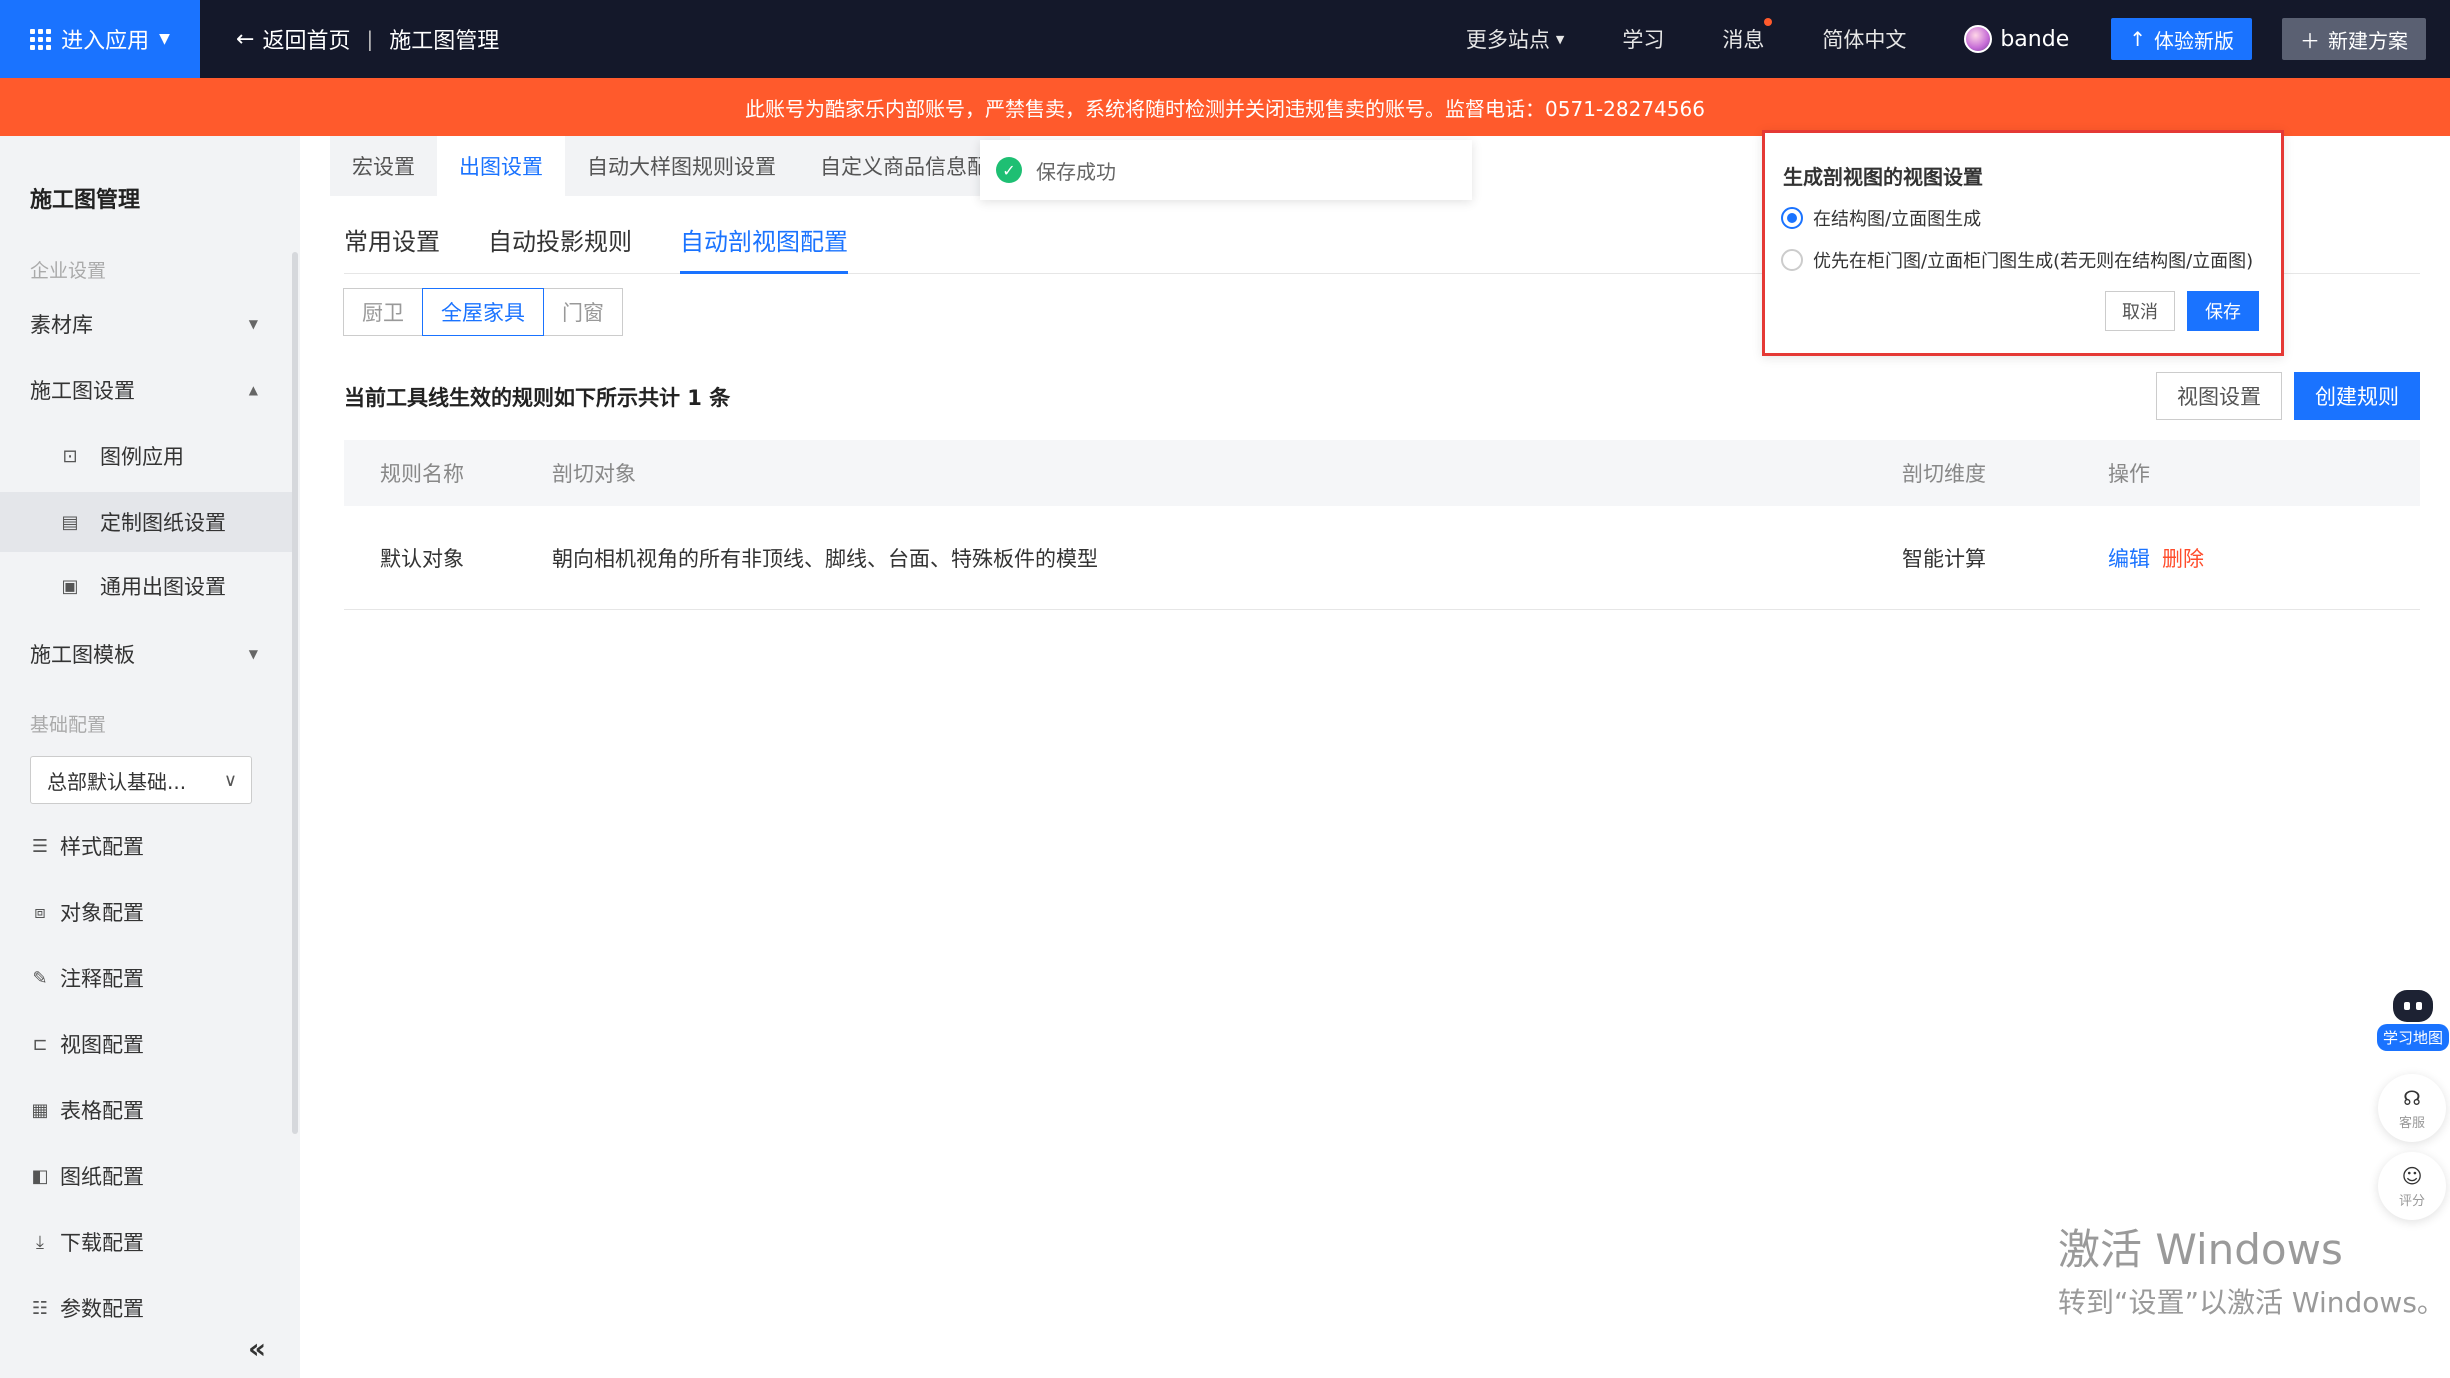 The height and width of the screenshot is (1378, 2450). What do you see at coordinates (146, 1308) in the screenshot?
I see `sidebar-item-param-config: ☷ 参数配置` at bounding box center [146, 1308].